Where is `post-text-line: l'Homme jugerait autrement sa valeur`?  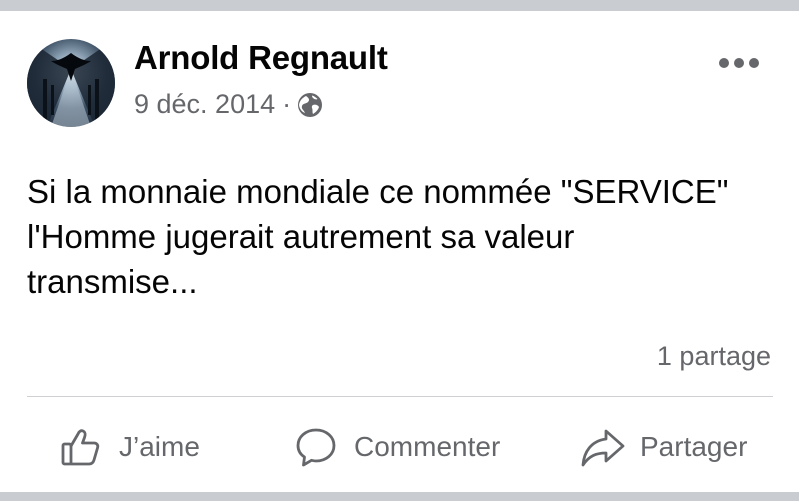
post-text-line: l'Homme jugerait autrement sa valeur is located at coordinates (301, 236).